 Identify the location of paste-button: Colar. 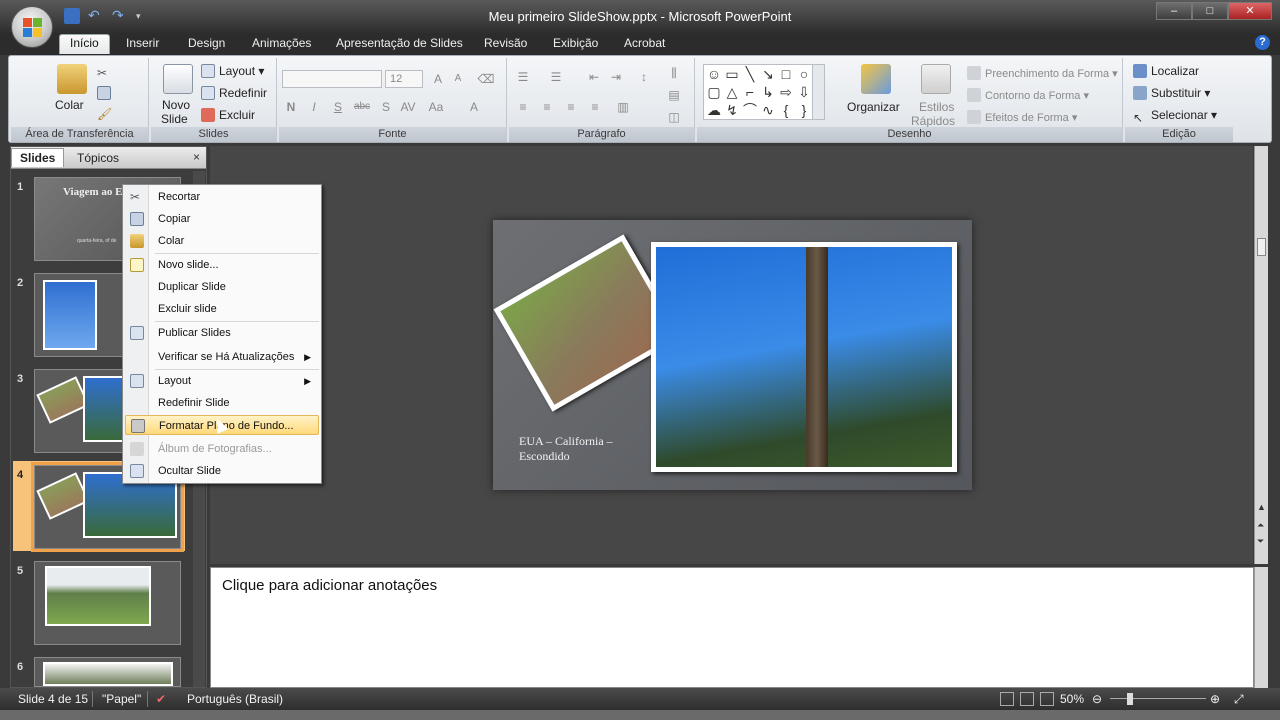
(69, 105).